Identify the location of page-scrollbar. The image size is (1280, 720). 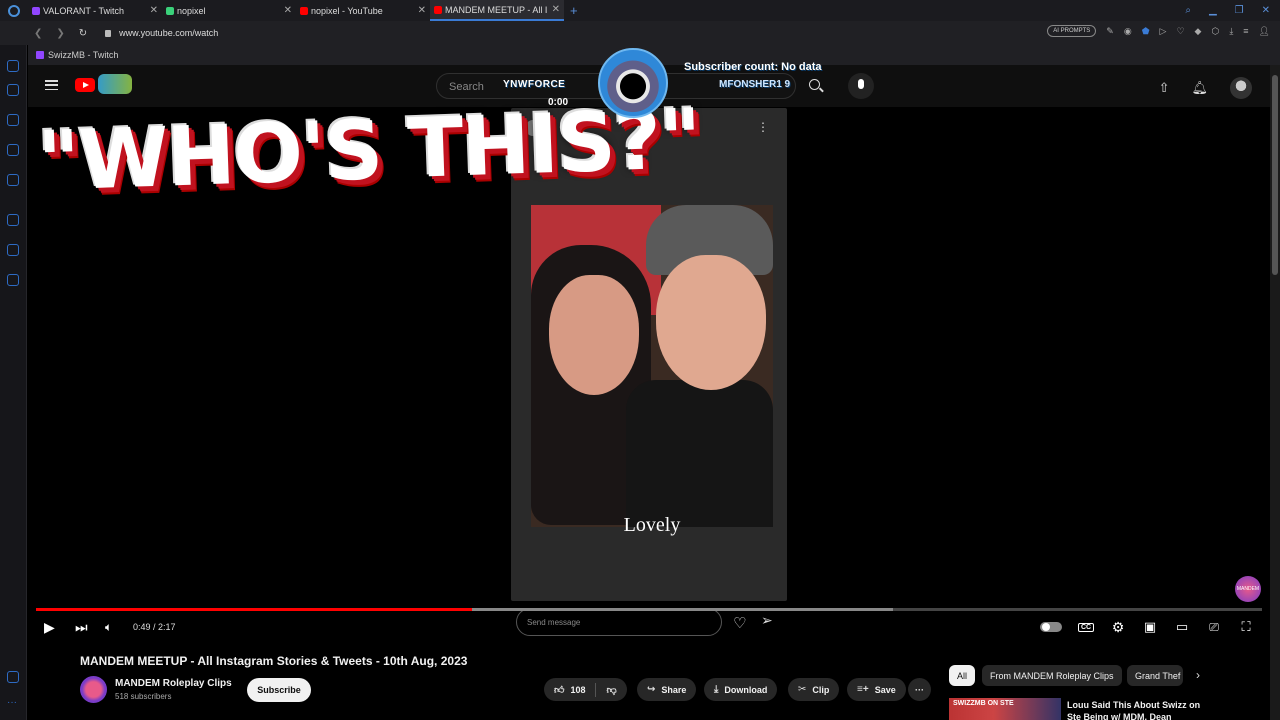
(1275, 392).